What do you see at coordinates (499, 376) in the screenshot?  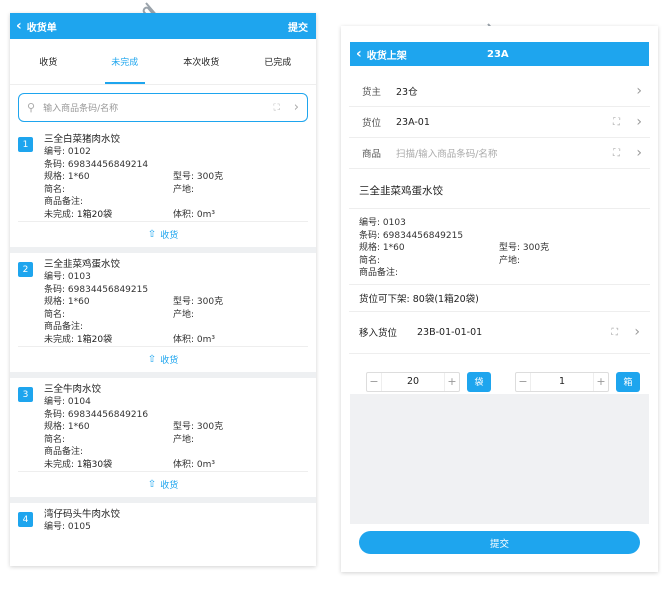 I see `quantity-steppers: − 20 + 袋 − 1 + 箱` at bounding box center [499, 376].